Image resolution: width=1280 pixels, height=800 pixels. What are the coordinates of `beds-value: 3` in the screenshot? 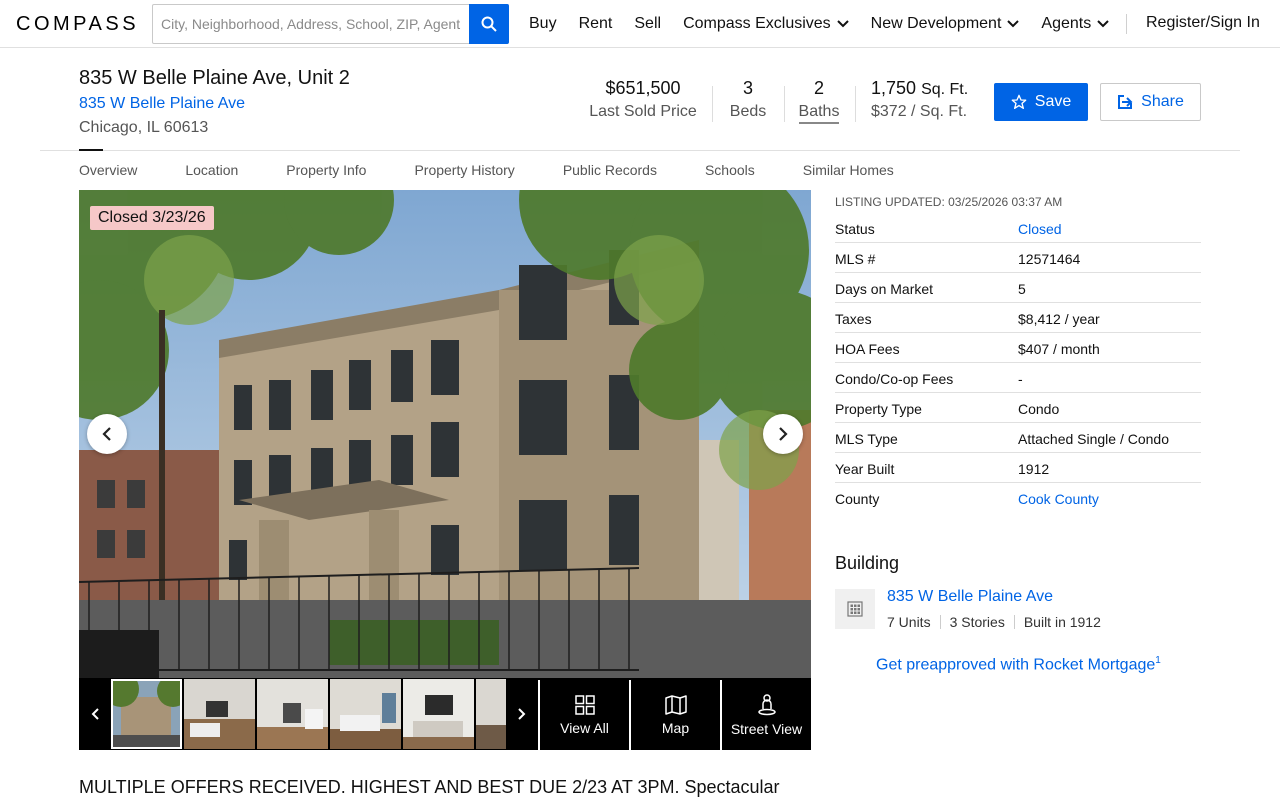 It's located at (747, 88).